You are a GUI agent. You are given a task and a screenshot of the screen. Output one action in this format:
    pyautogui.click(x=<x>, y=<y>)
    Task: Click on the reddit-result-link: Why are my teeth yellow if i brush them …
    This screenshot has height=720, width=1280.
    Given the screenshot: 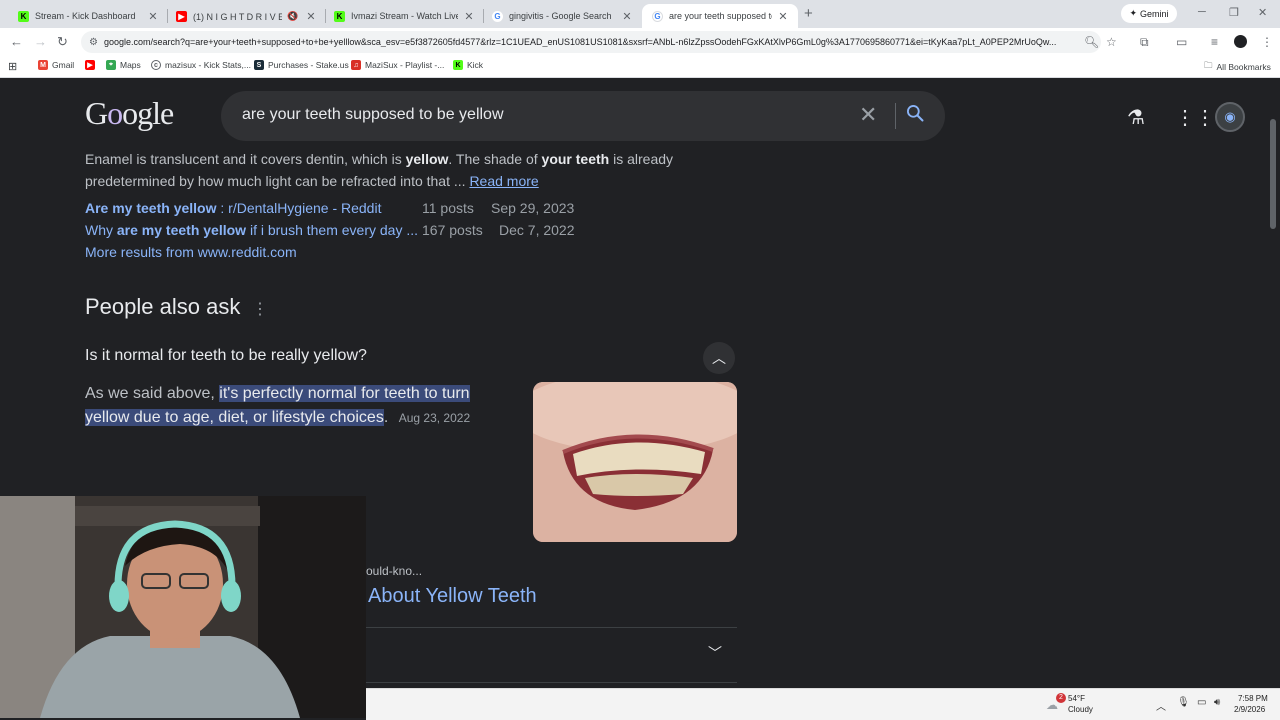 What is the action you would take?
    pyautogui.click(x=251, y=230)
    